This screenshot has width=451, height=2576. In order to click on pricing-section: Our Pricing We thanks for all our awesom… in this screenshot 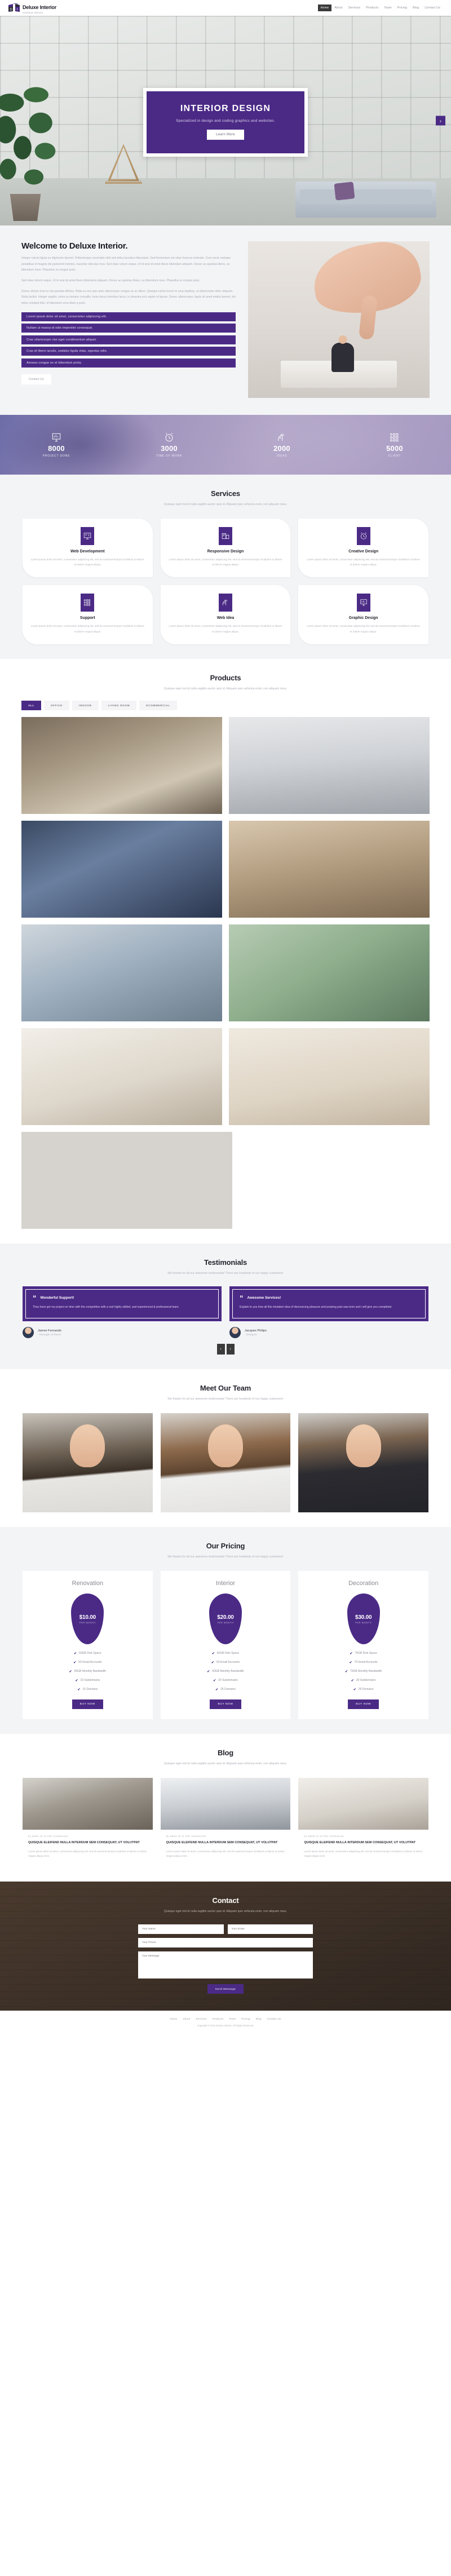, I will do `click(225, 1630)`.